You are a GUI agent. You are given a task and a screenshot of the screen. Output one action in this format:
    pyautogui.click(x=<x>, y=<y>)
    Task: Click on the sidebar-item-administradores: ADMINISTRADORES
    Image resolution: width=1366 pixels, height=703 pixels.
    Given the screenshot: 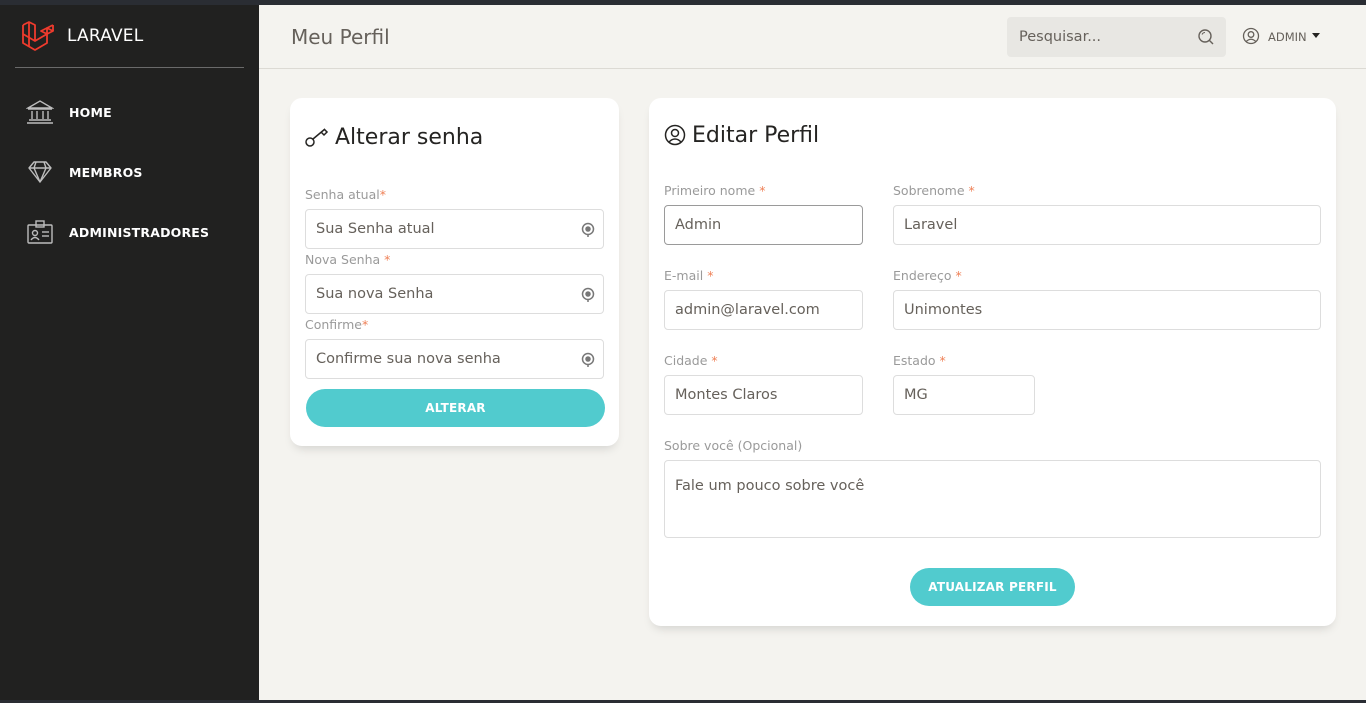 What is the action you would take?
    pyautogui.click(x=129, y=232)
    